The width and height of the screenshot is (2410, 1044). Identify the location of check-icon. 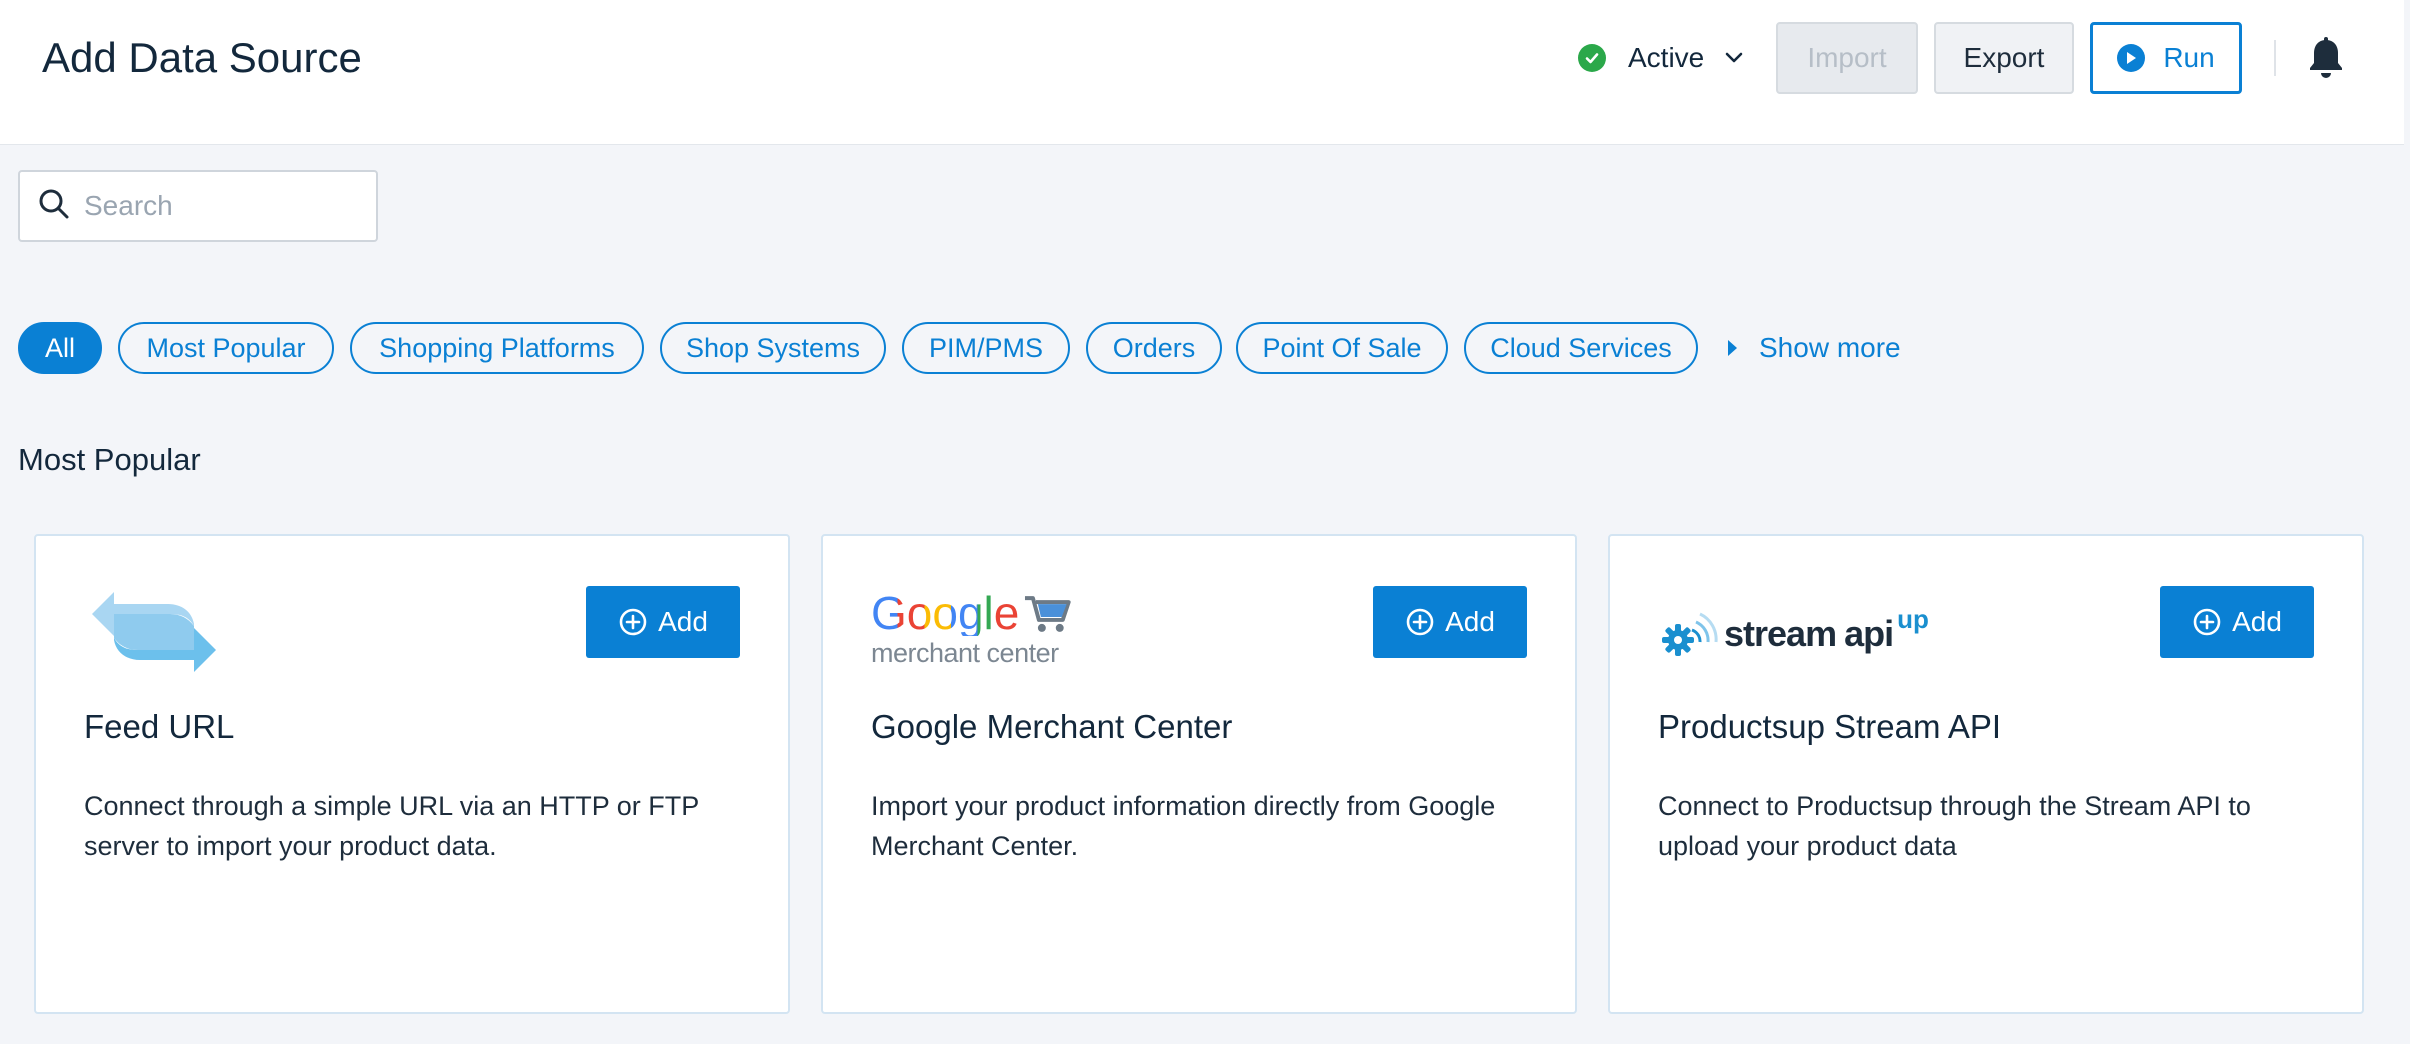
(1592, 58).